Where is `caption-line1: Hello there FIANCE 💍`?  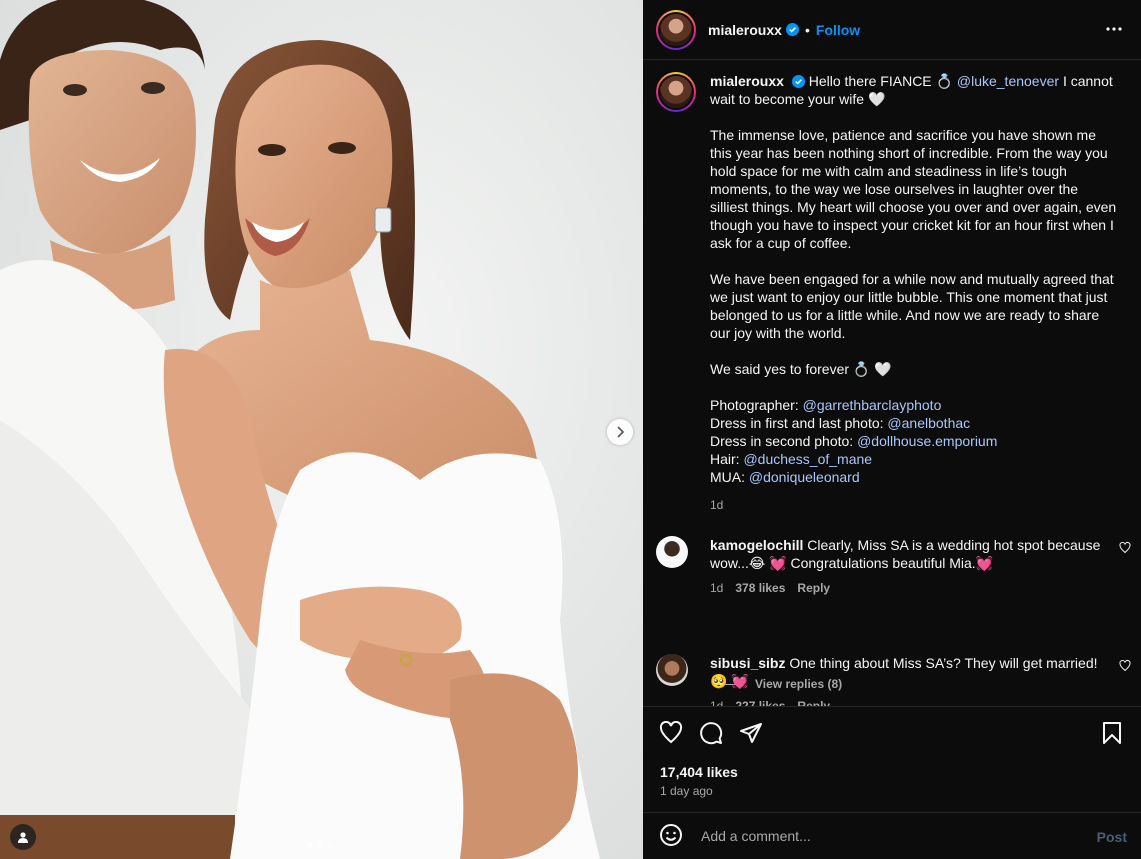
caption-line1: Hello there FIANCE 💍 is located at coordinates (880, 81).